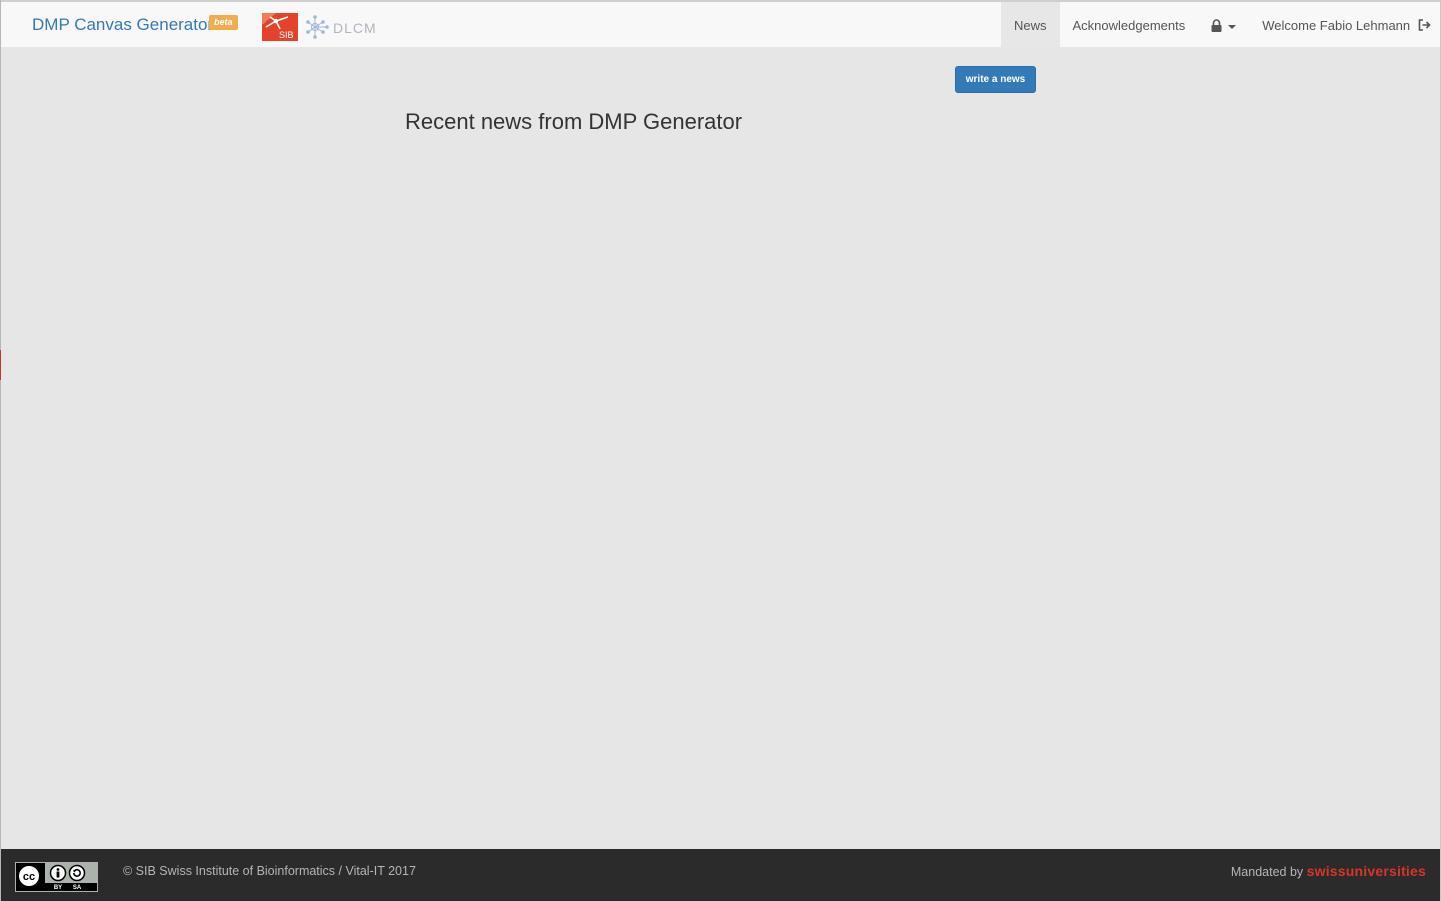 The width and height of the screenshot is (1441, 901). Describe the element at coordinates (286, 35) in the screenshot. I see `sib-logo-text: SIB` at that location.